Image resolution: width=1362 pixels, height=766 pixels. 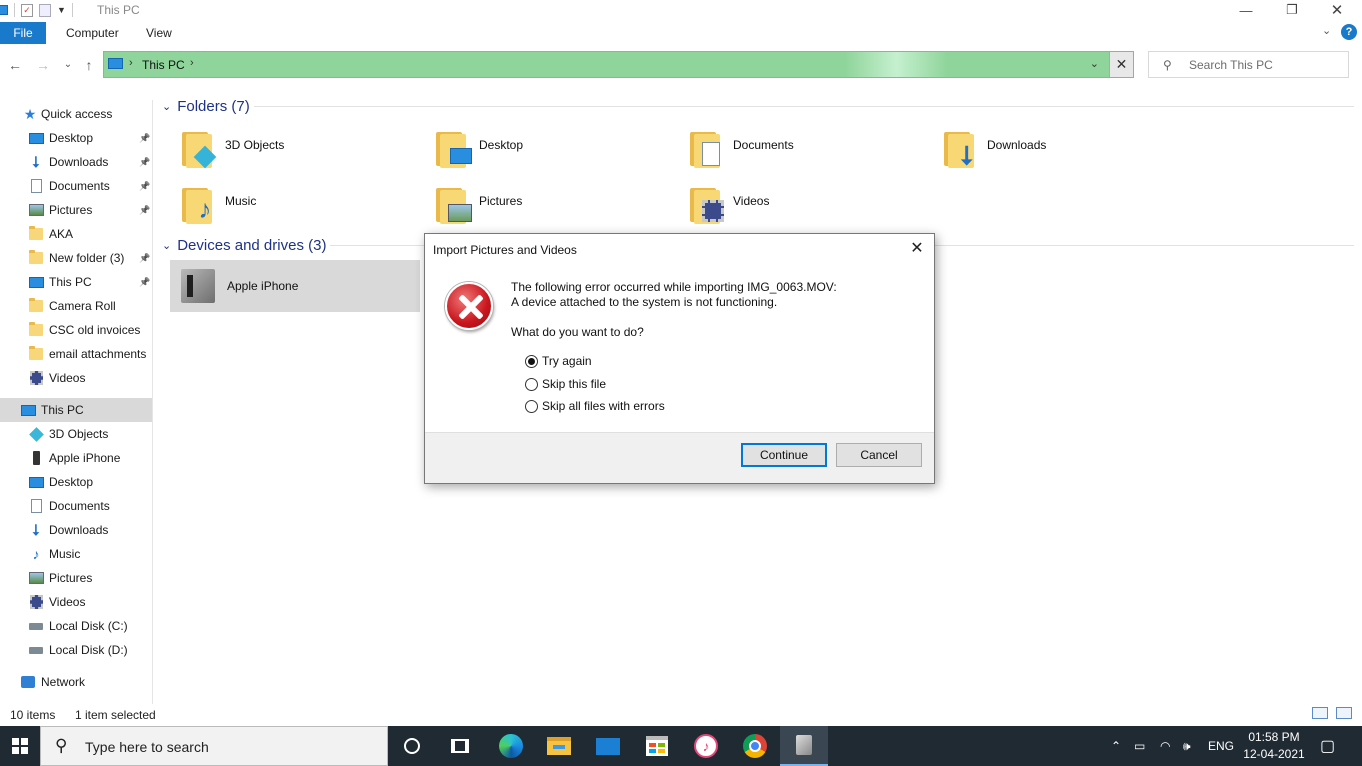 What do you see at coordinates (558, 361) in the screenshot?
I see `option-try-again: Try again` at bounding box center [558, 361].